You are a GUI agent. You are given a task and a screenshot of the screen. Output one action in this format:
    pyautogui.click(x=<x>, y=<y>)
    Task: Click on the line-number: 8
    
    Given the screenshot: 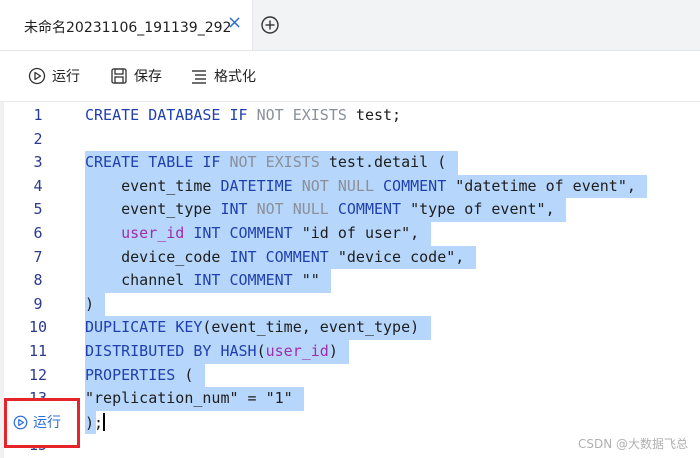 What is the action you would take?
    pyautogui.click(x=38, y=280)
    